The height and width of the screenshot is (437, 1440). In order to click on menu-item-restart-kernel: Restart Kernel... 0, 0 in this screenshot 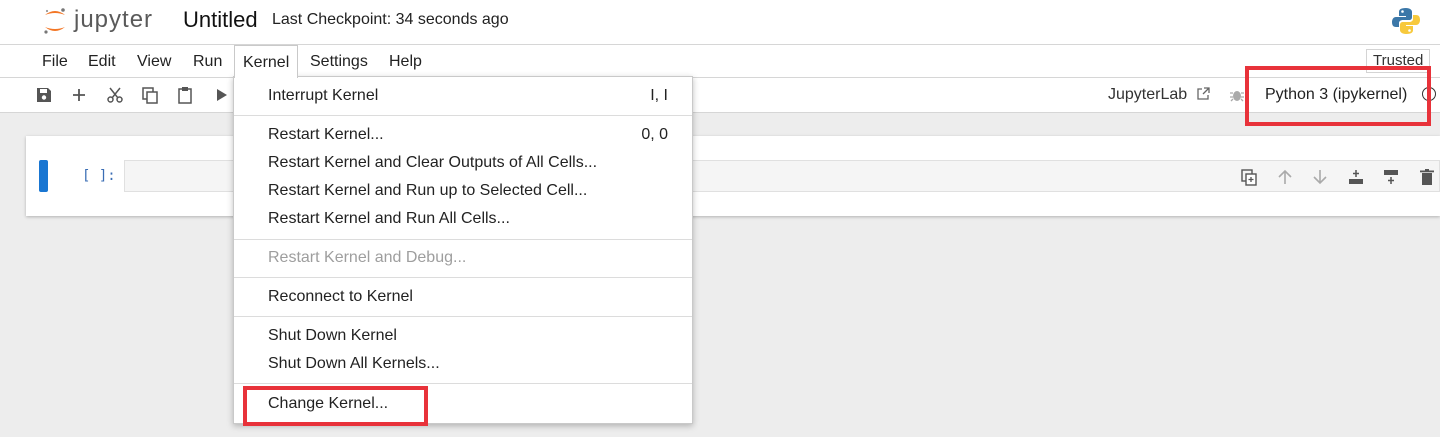, I will do `click(463, 135)`.